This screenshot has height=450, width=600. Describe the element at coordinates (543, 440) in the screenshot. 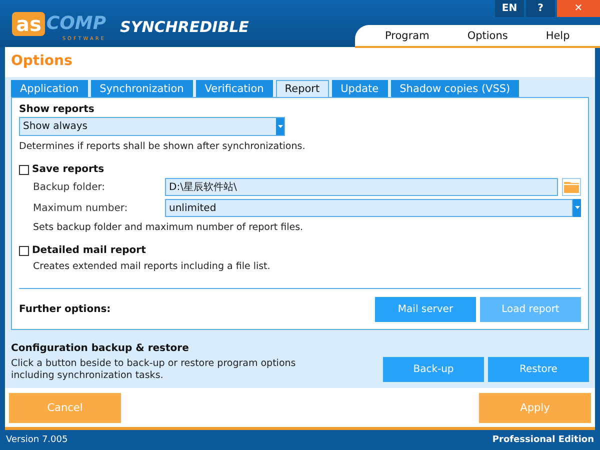

I see `edition-text: Professional Edition` at that location.